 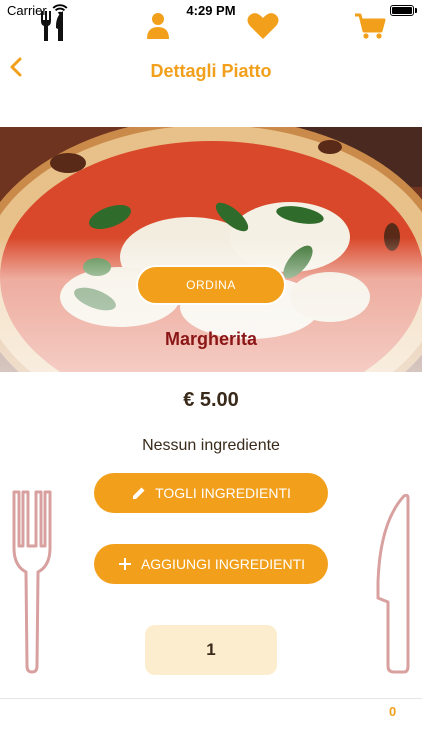 What do you see at coordinates (393, 583) in the screenshot?
I see `knife-decoration-icon` at bounding box center [393, 583].